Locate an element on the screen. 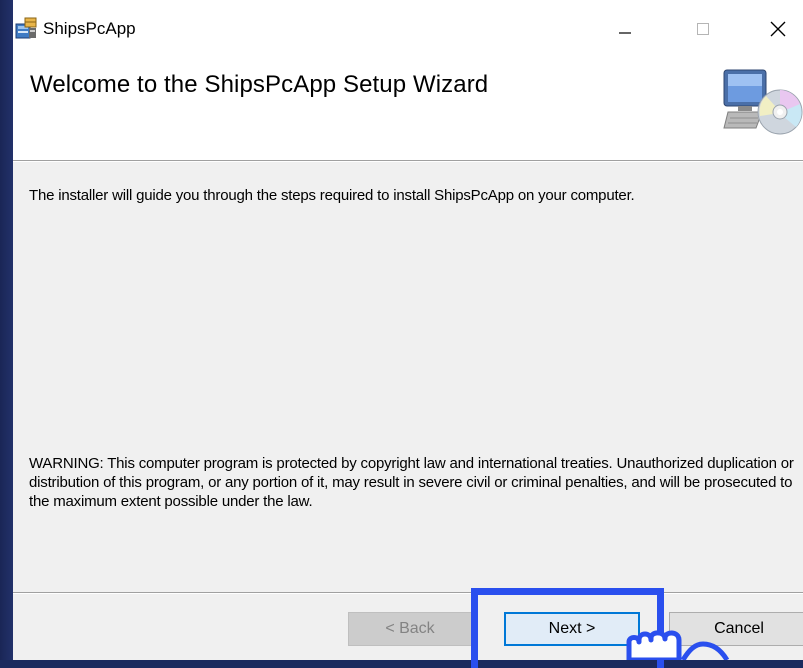  footer-divider-highlight is located at coordinates (408, 593).